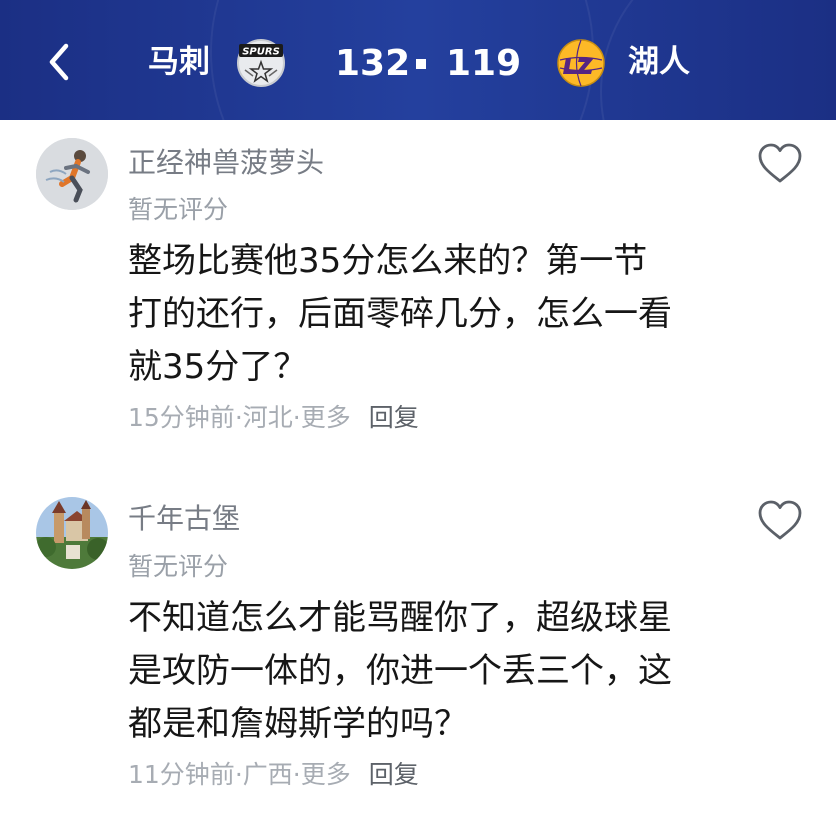 Image resolution: width=836 pixels, height=817 pixels. Describe the element at coordinates (261, 52) in the screenshot. I see `spurs-logo-text: SPURS` at that location.